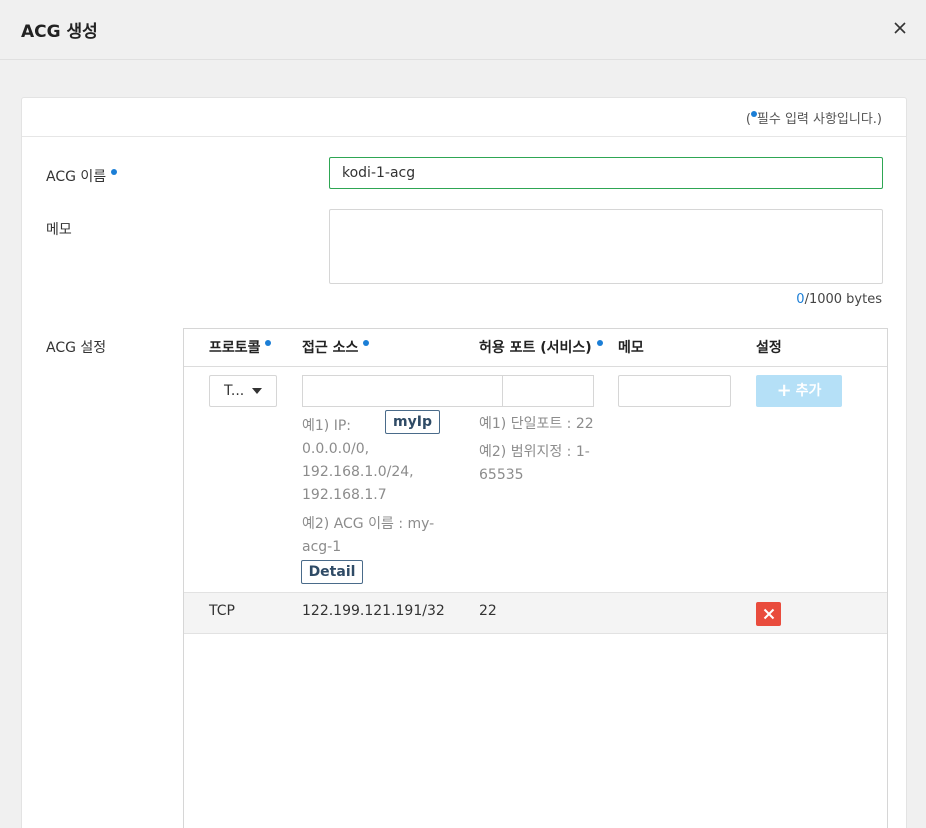 The width and height of the screenshot is (926, 828). What do you see at coordinates (412, 422) in the screenshot?
I see `myip-button: myIp` at bounding box center [412, 422].